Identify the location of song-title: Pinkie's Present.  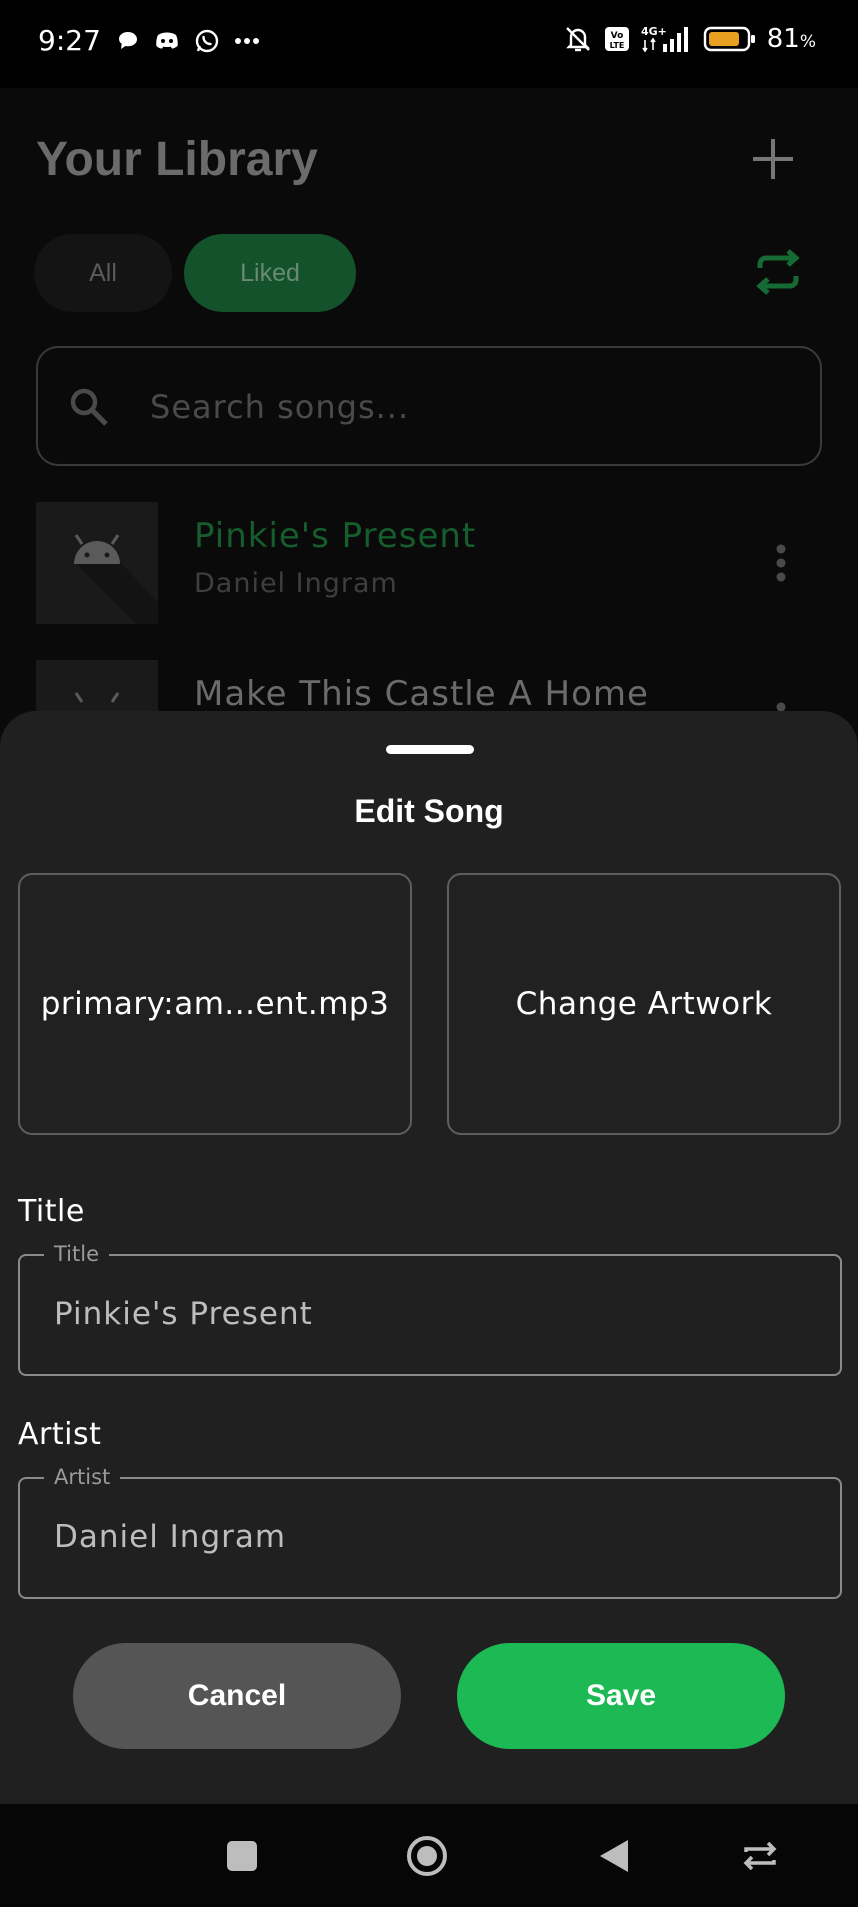
(335, 536).